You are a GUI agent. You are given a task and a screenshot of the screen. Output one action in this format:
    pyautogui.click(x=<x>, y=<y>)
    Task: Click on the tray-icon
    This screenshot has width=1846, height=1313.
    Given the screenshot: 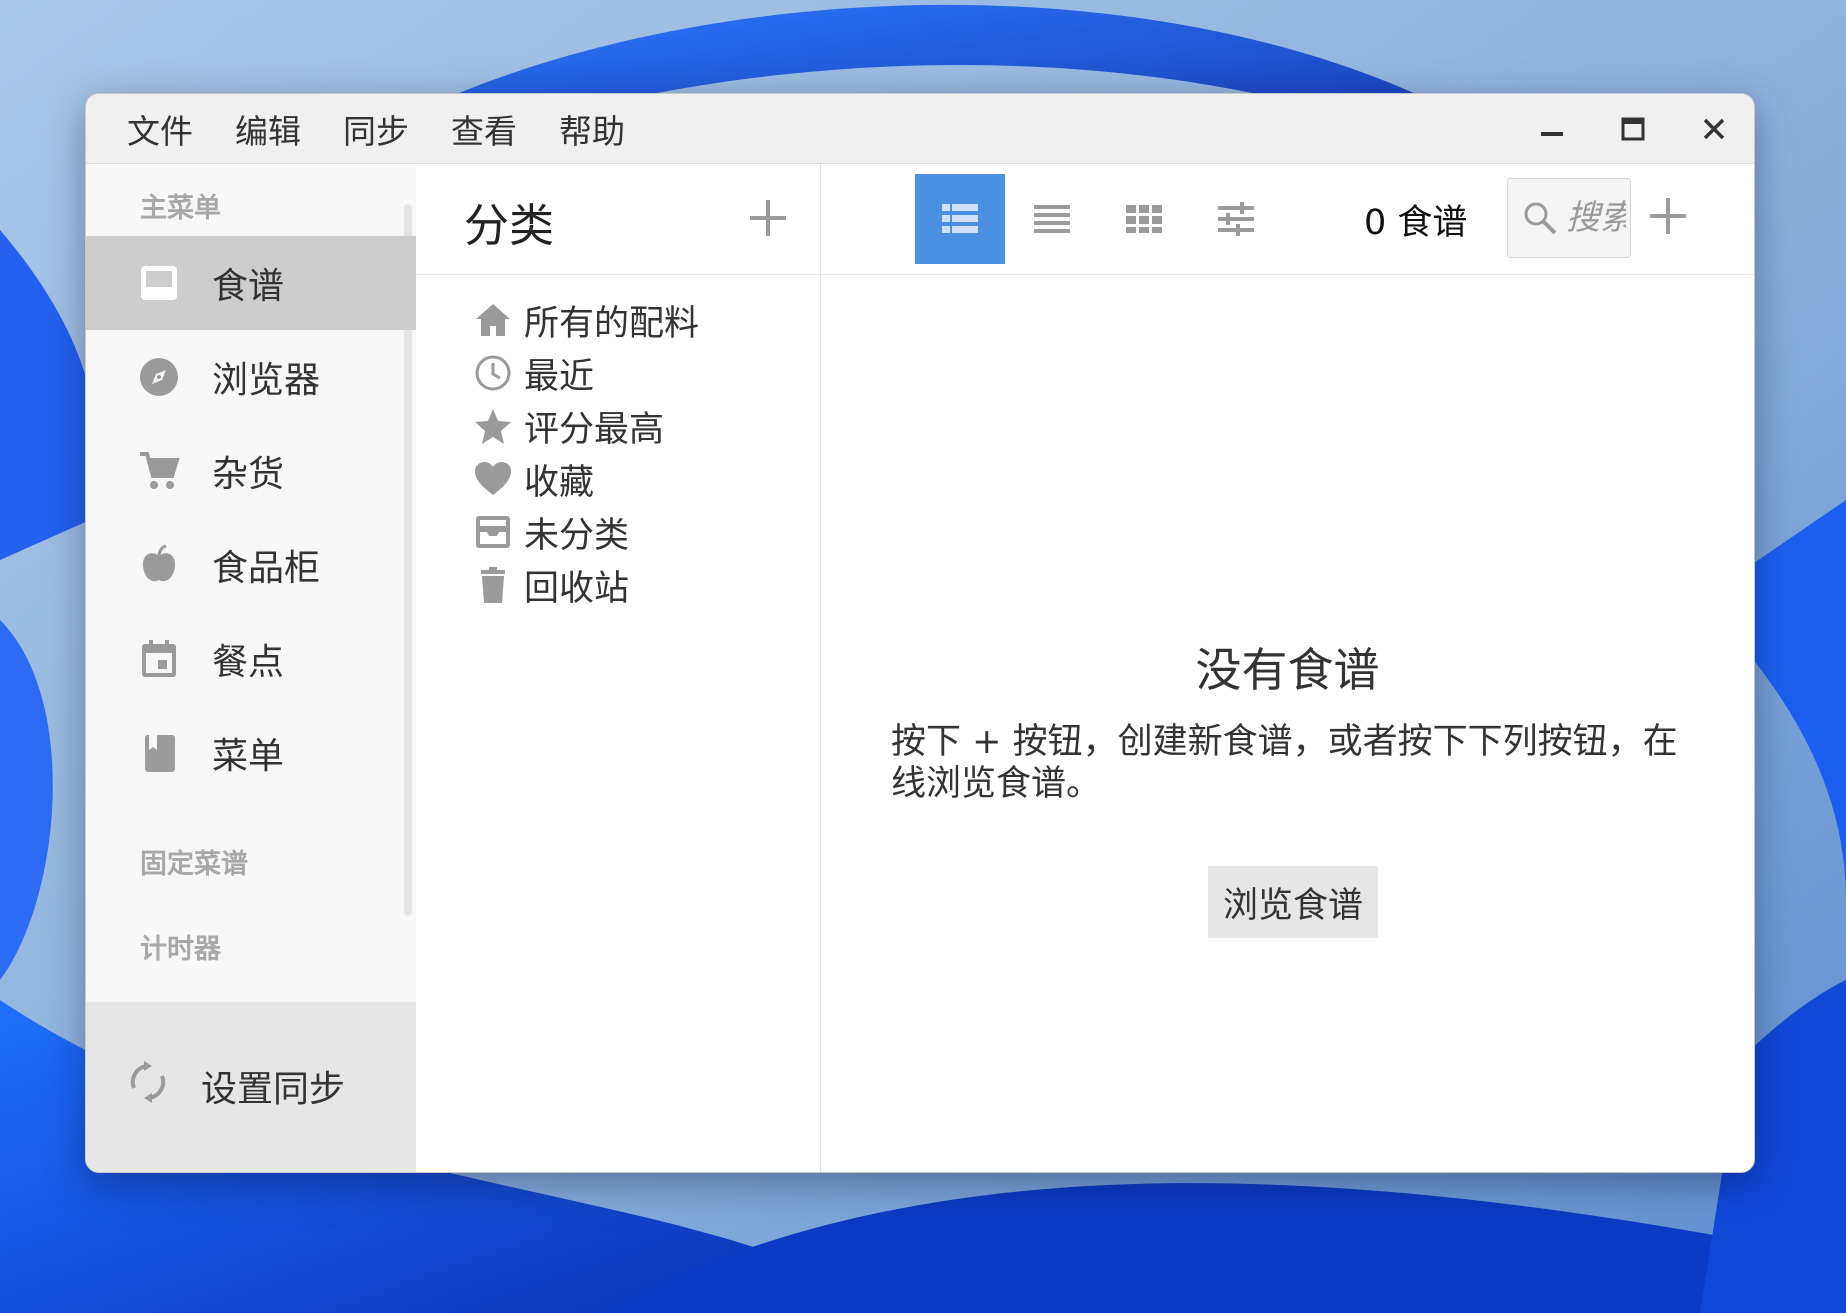 What is the action you would take?
    pyautogui.click(x=493, y=532)
    